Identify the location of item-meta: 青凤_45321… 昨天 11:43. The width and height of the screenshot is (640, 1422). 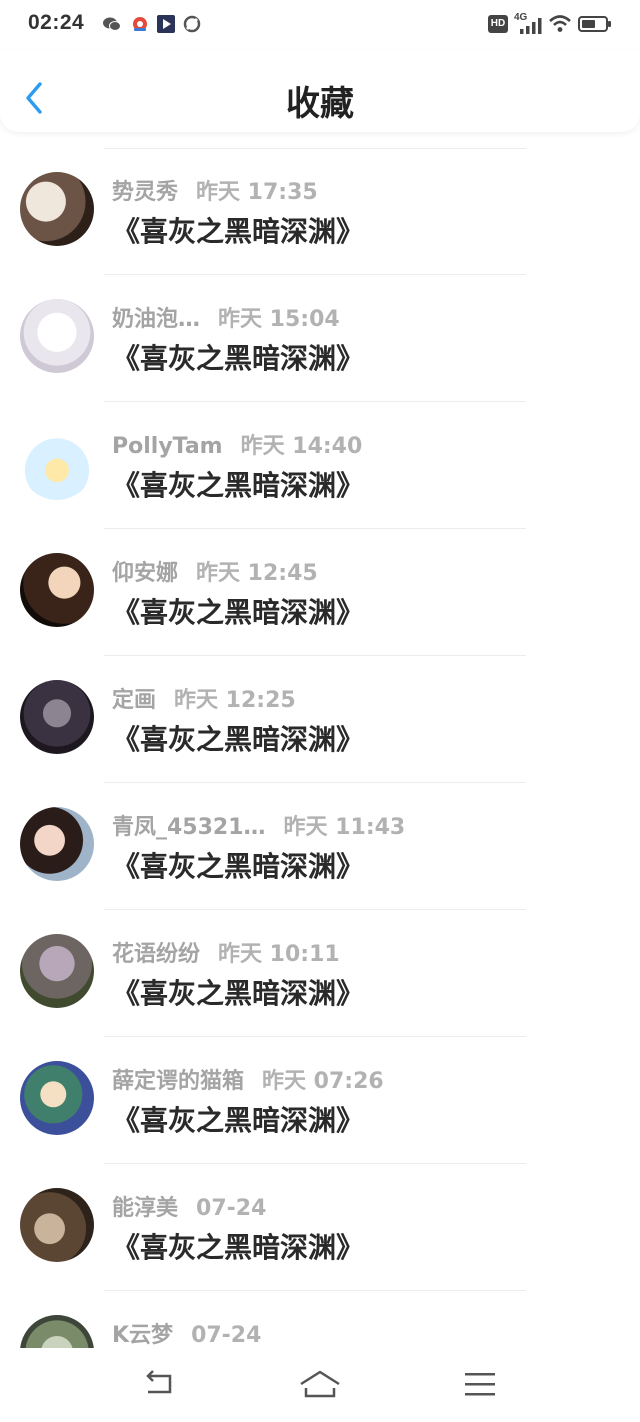
(258, 825).